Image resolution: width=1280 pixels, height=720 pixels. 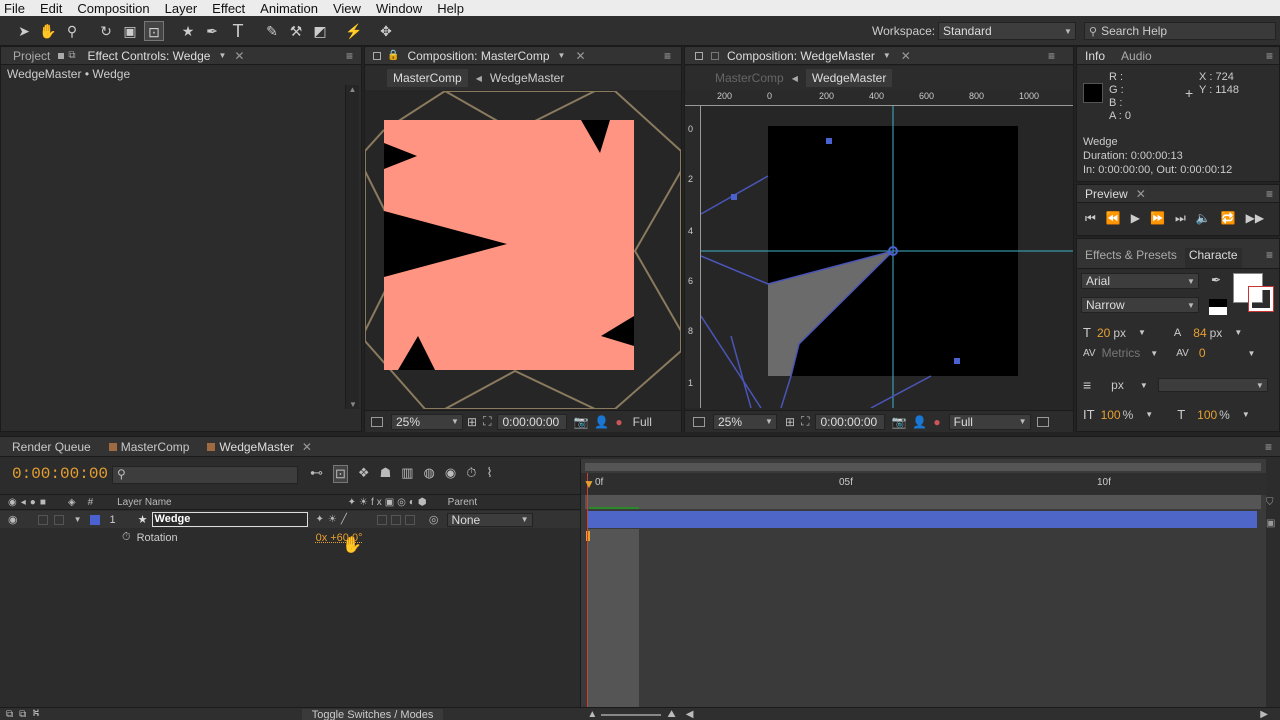 I want to click on hand-tool-icon: ✋, so click(x=48, y=31).